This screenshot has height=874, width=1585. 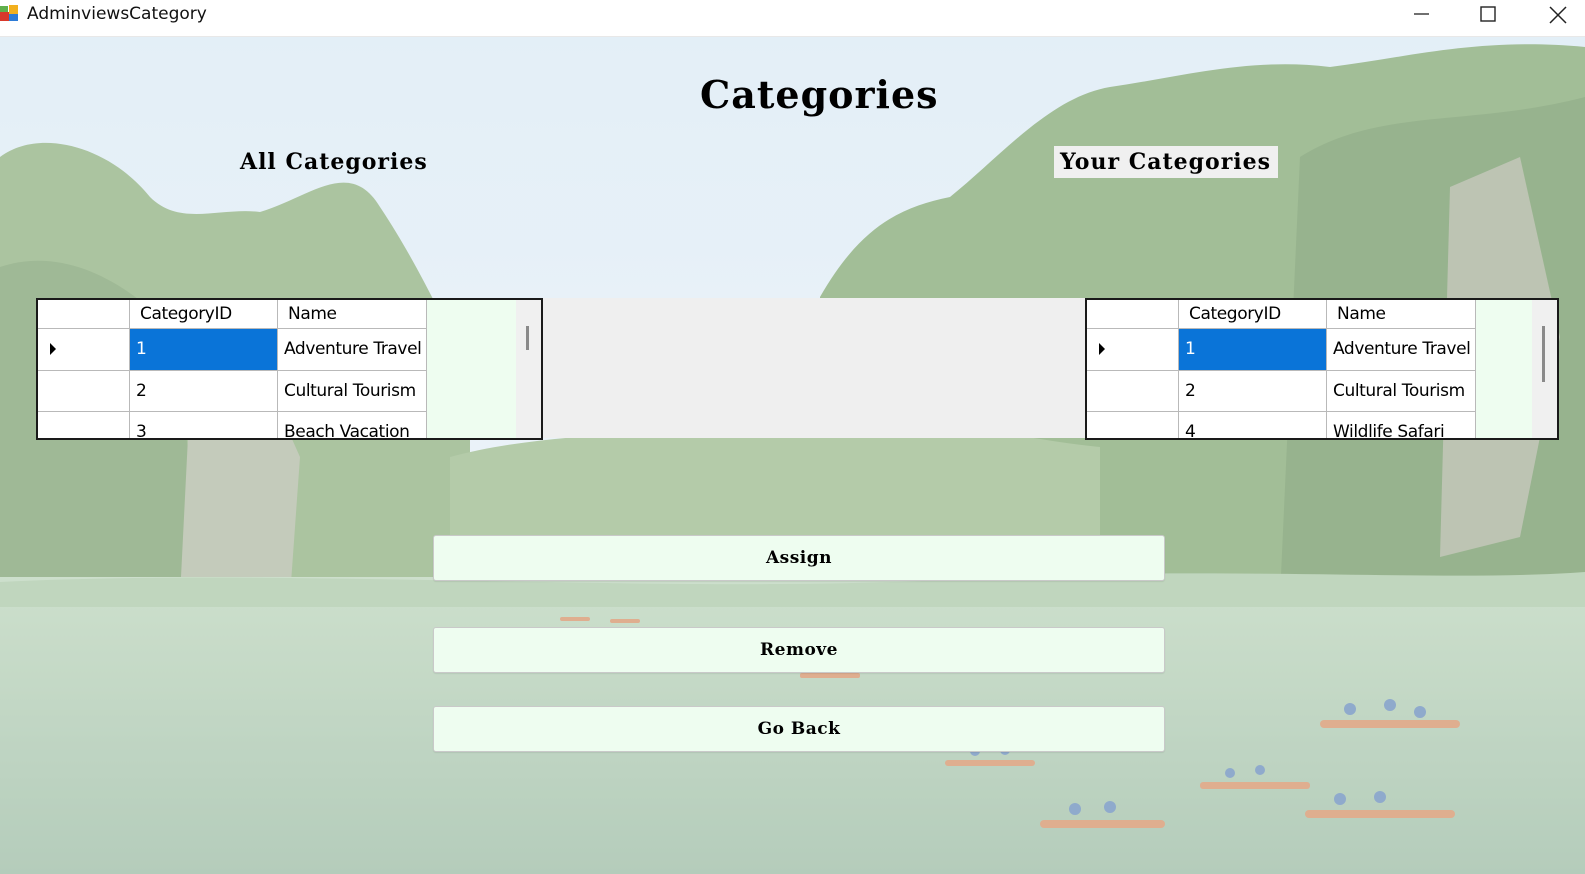 I want to click on table-row: 3 Beach Vacation, so click(x=233, y=425).